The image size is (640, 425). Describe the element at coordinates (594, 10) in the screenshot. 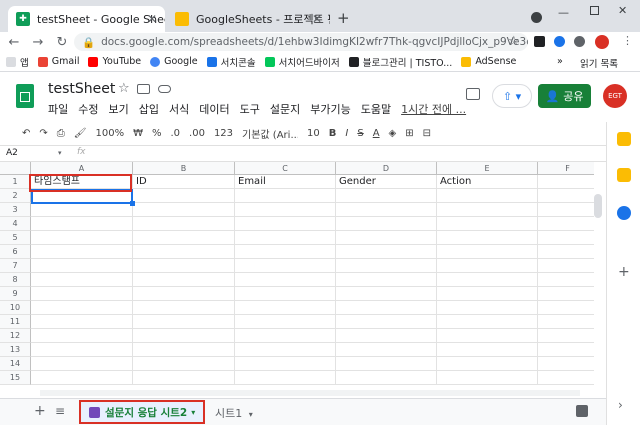

I see `maximize-icon` at that location.